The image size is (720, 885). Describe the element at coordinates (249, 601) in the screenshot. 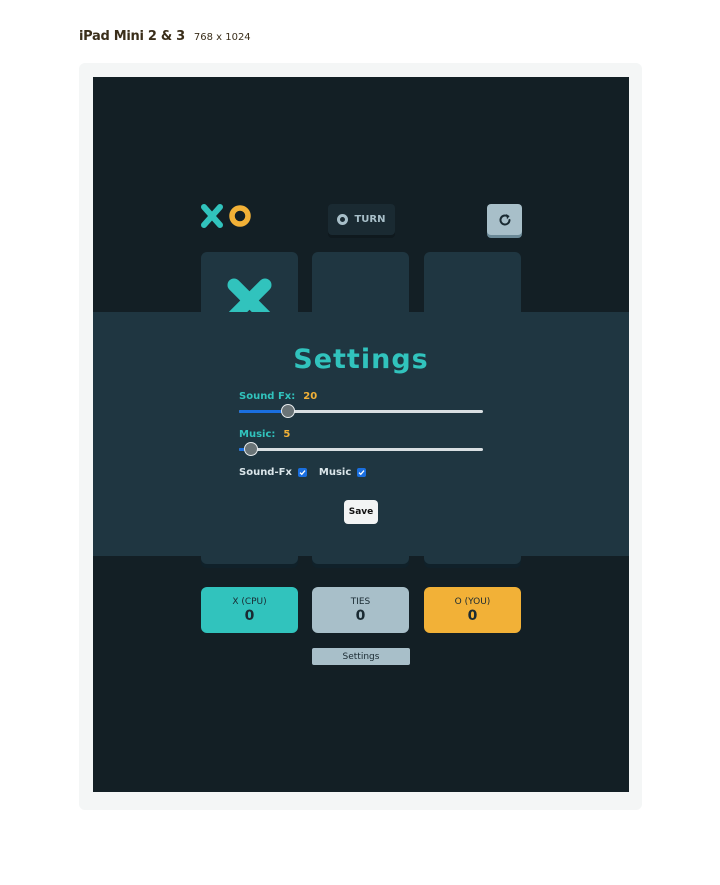

I see `score-x-label: X (CPU)` at that location.